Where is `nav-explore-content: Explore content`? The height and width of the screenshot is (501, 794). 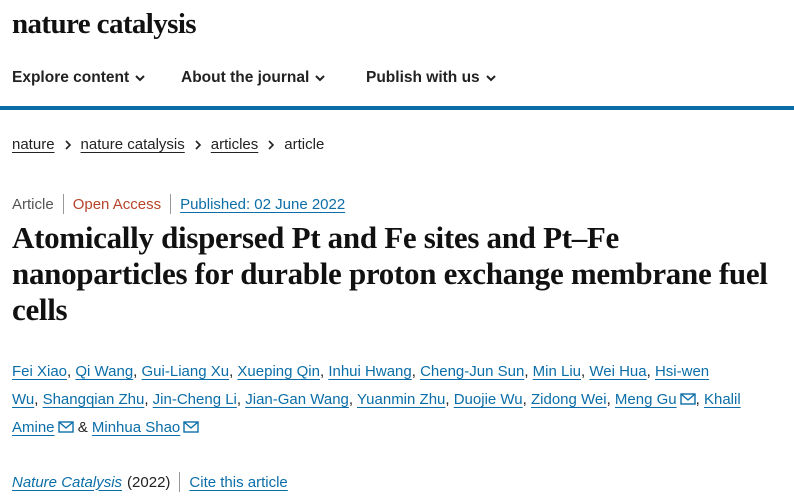 nav-explore-content: Explore content is located at coordinates (78, 78).